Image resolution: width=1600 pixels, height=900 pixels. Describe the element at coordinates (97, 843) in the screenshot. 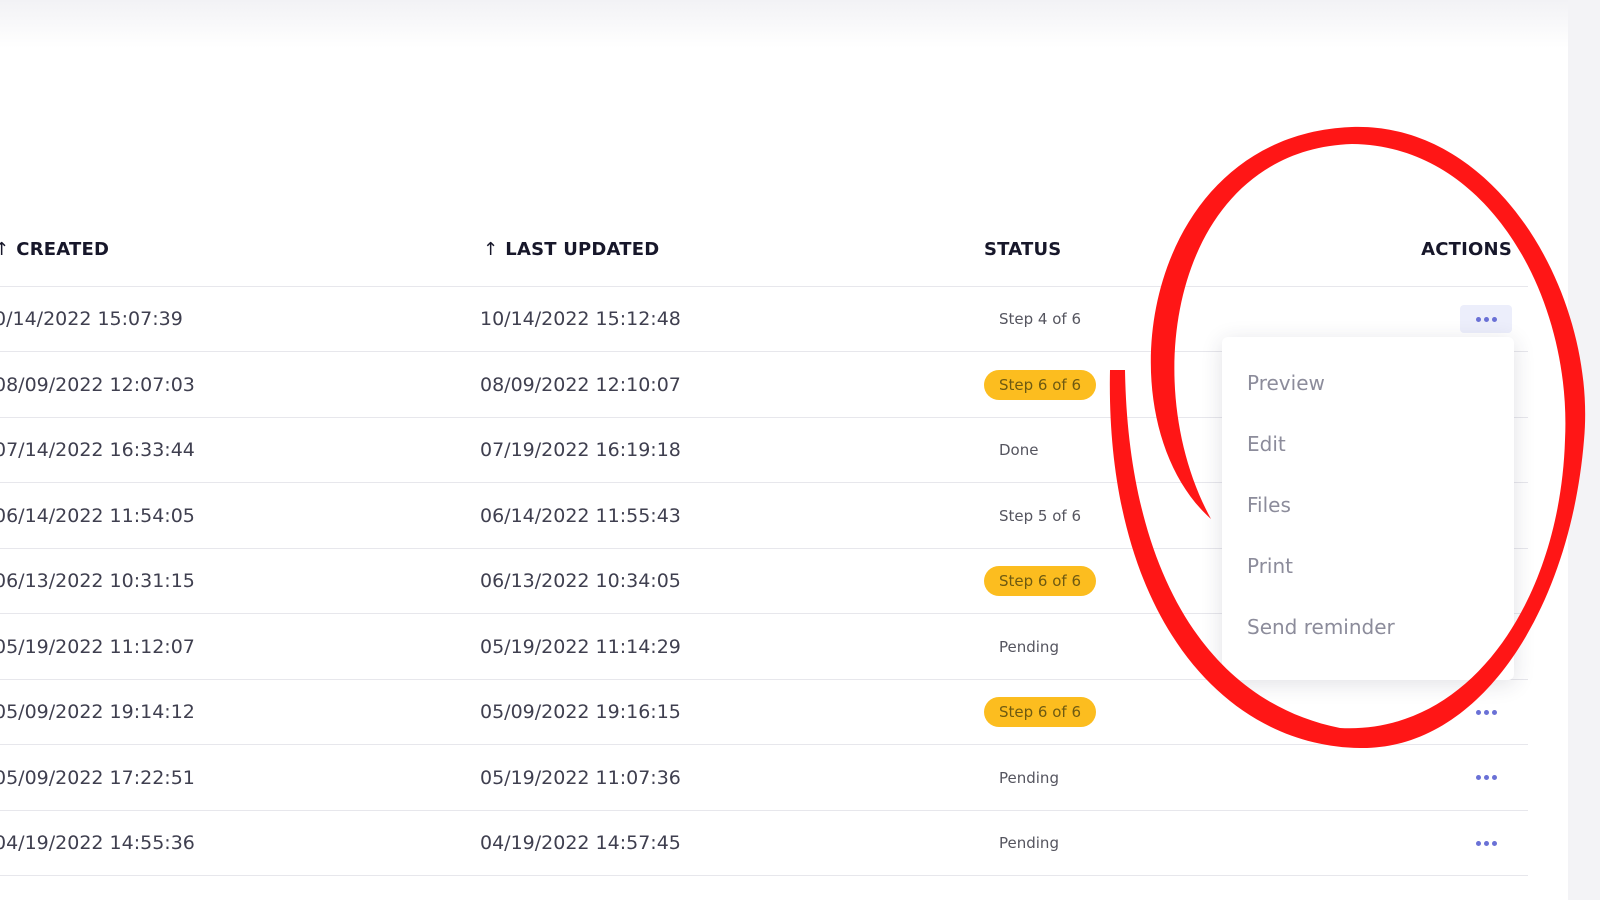

I see `cell-created: 04/19/2022 14:55:36` at that location.